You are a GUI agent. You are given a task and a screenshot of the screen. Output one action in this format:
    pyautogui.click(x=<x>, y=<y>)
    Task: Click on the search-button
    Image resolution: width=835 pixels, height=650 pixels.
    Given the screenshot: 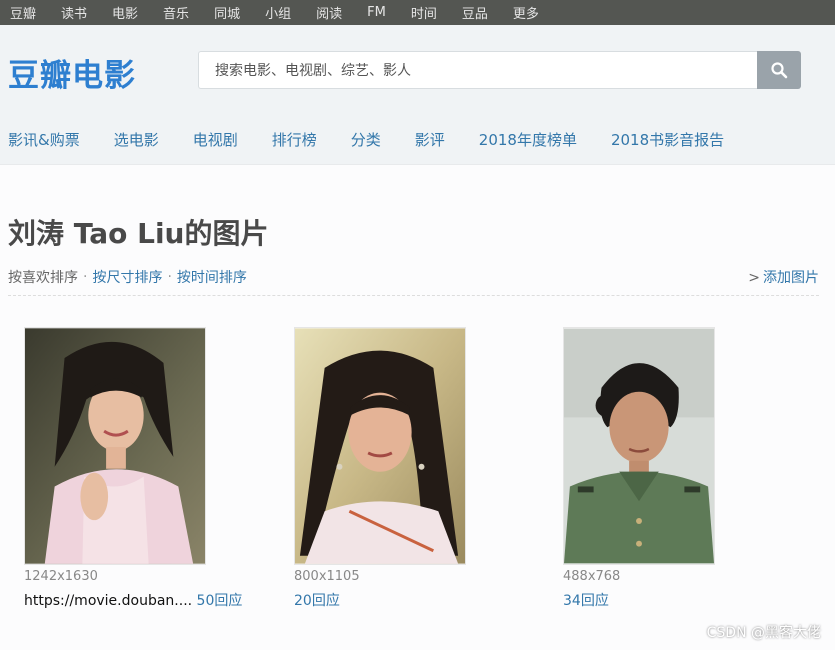 What is the action you would take?
    pyautogui.click(x=779, y=70)
    